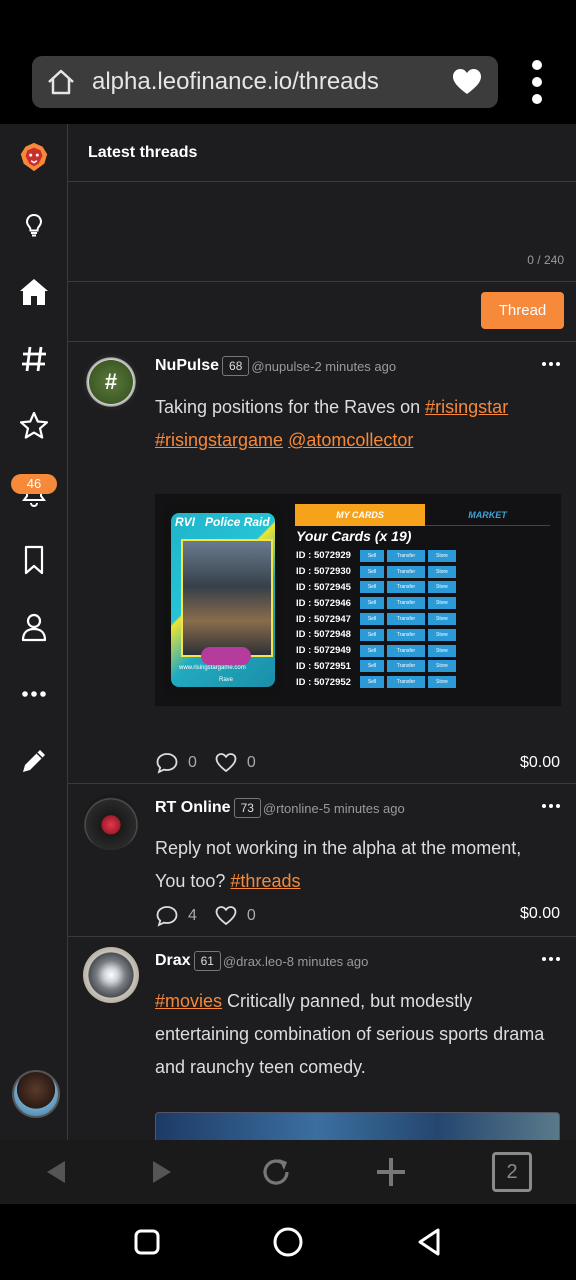 The width and height of the screenshot is (576, 1280). Describe the element at coordinates (323, 651) in the screenshot. I see `card-id-label: ID : 5072949` at that location.